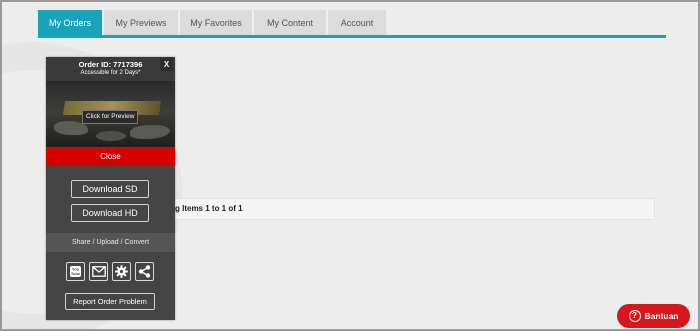 This screenshot has width=700, height=331. I want to click on video-preview: Click for Preview, so click(110, 114).